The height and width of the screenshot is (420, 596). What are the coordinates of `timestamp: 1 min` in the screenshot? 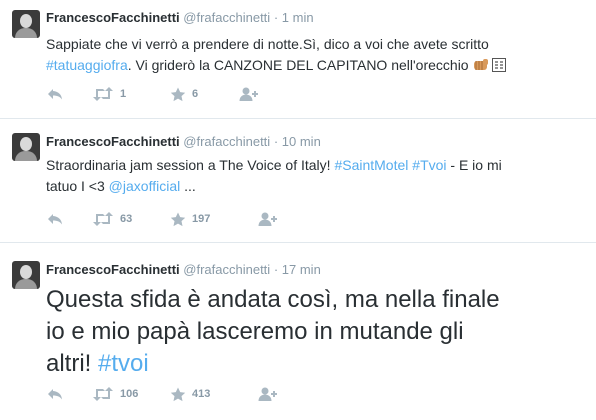 It's located at (298, 17).